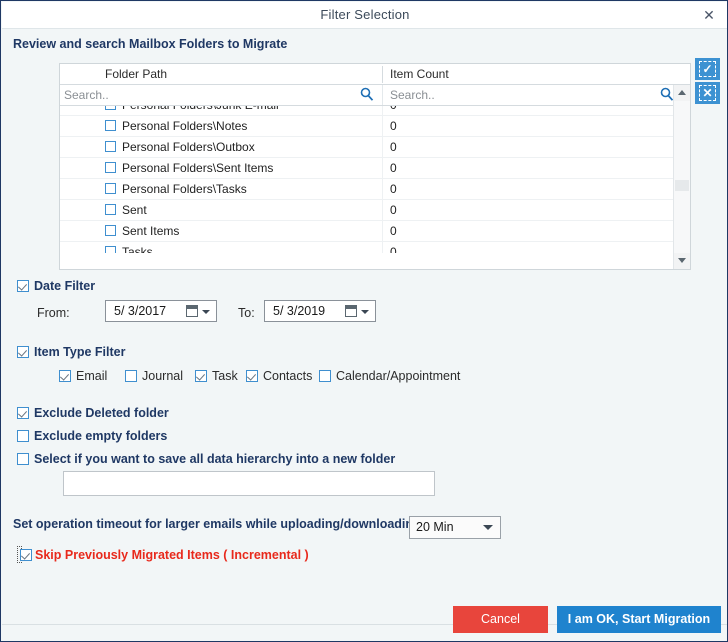 This screenshot has height=642, width=728. What do you see at coordinates (419, 74) in the screenshot?
I see `column-header-item-count: Item Count` at bounding box center [419, 74].